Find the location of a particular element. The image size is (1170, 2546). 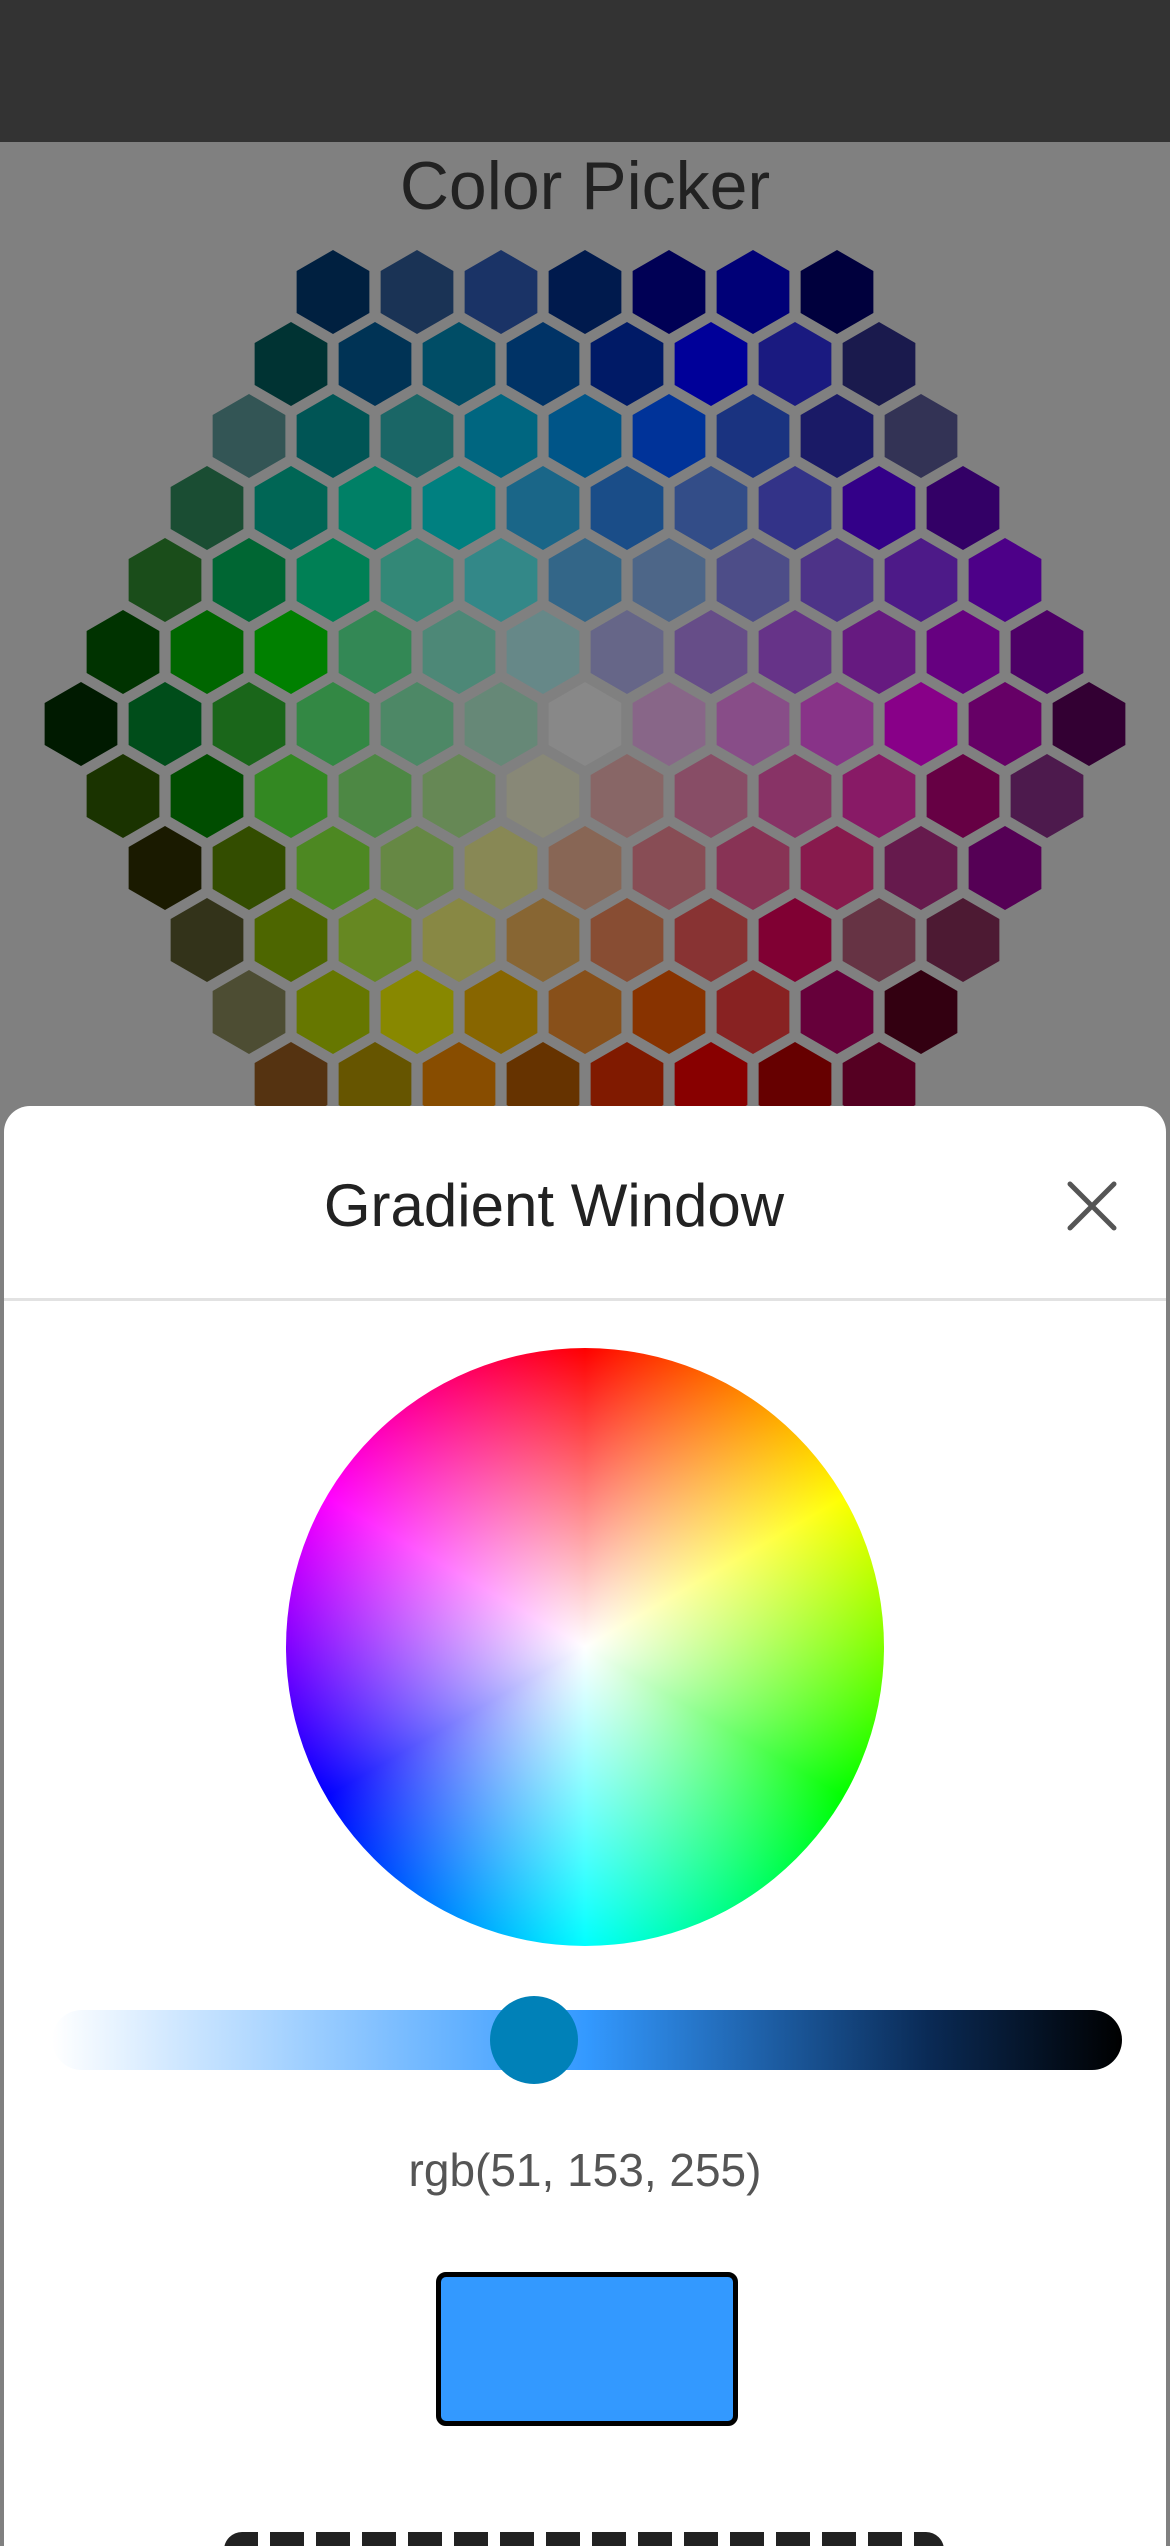

brightness-slider is located at coordinates (587, 2040).